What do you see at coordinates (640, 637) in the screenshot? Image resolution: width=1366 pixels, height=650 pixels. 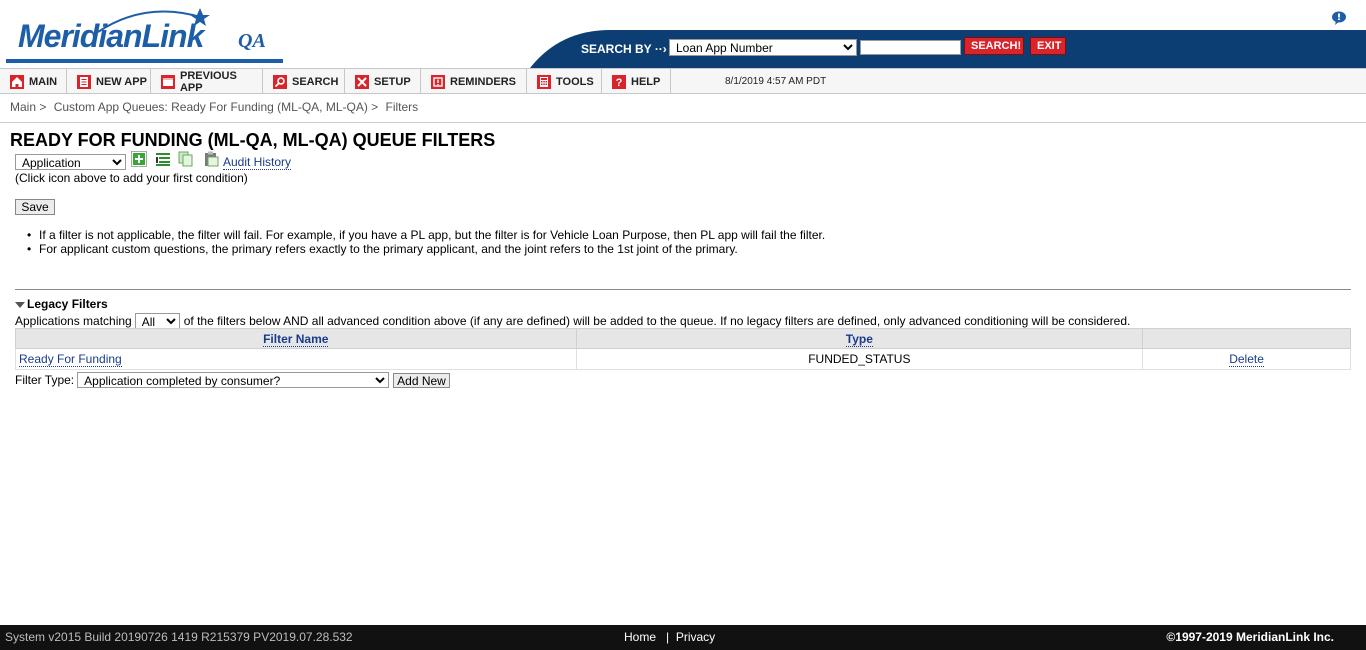 I see `footer-home-link: Home` at bounding box center [640, 637].